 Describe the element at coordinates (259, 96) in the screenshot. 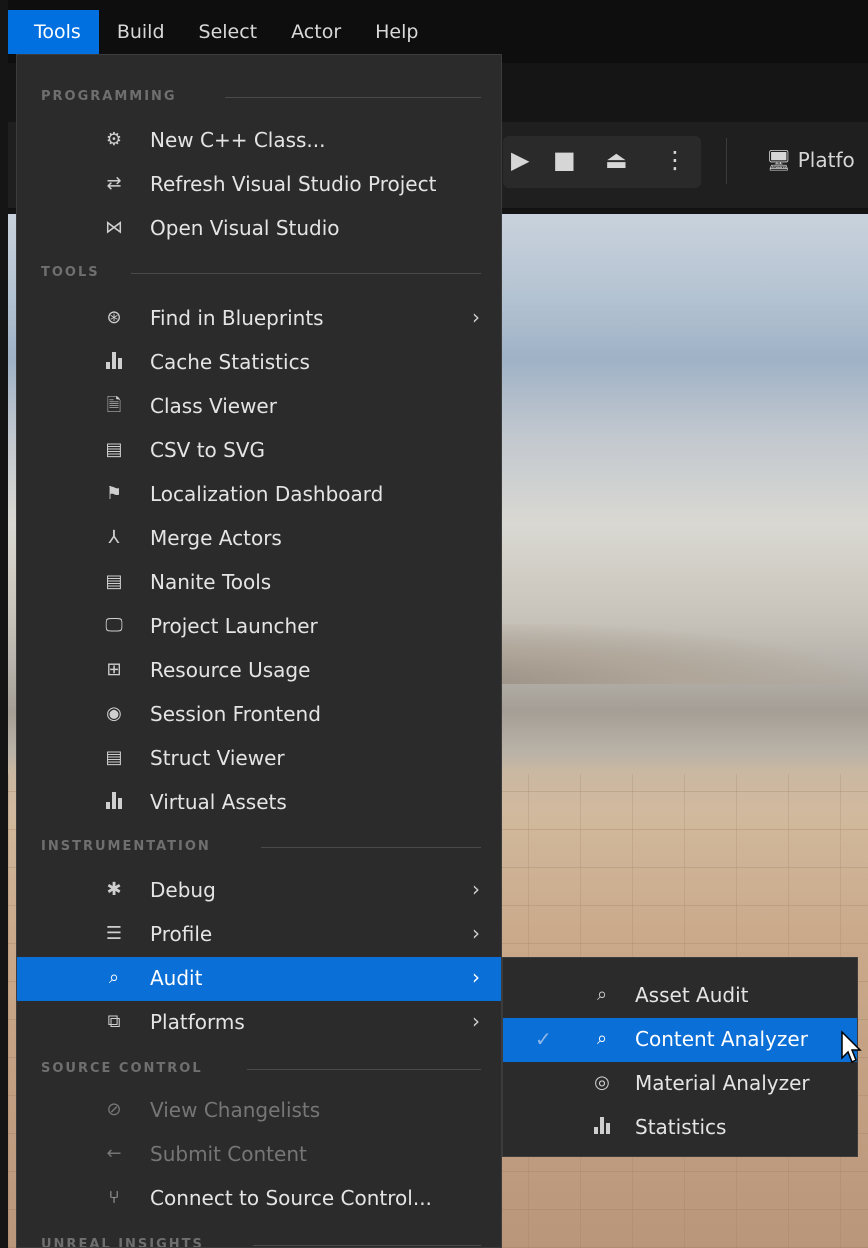

I see `section-programming: PROGRAMMING` at that location.